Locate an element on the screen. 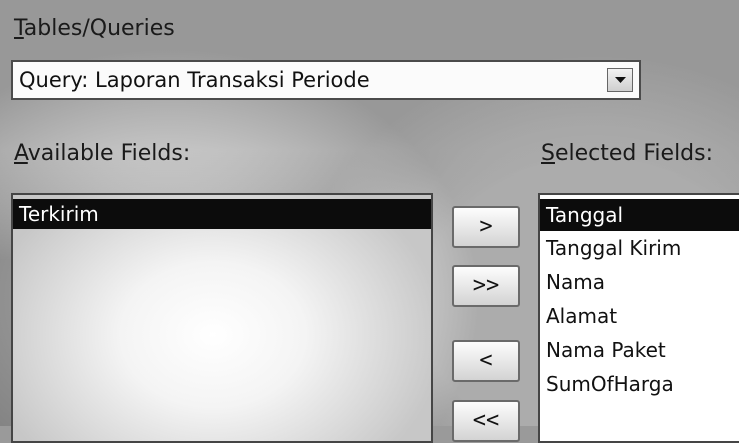 Image resolution: width=739 pixels, height=443 pixels. selected-fields-accel: S is located at coordinates (548, 153).